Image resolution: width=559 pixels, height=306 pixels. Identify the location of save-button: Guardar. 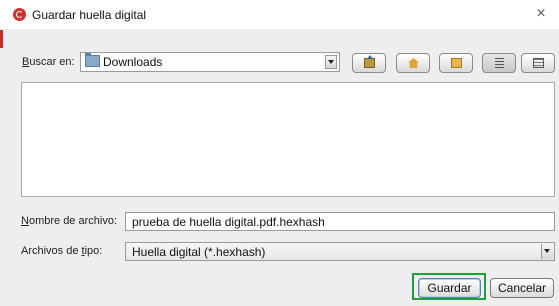
(449, 288).